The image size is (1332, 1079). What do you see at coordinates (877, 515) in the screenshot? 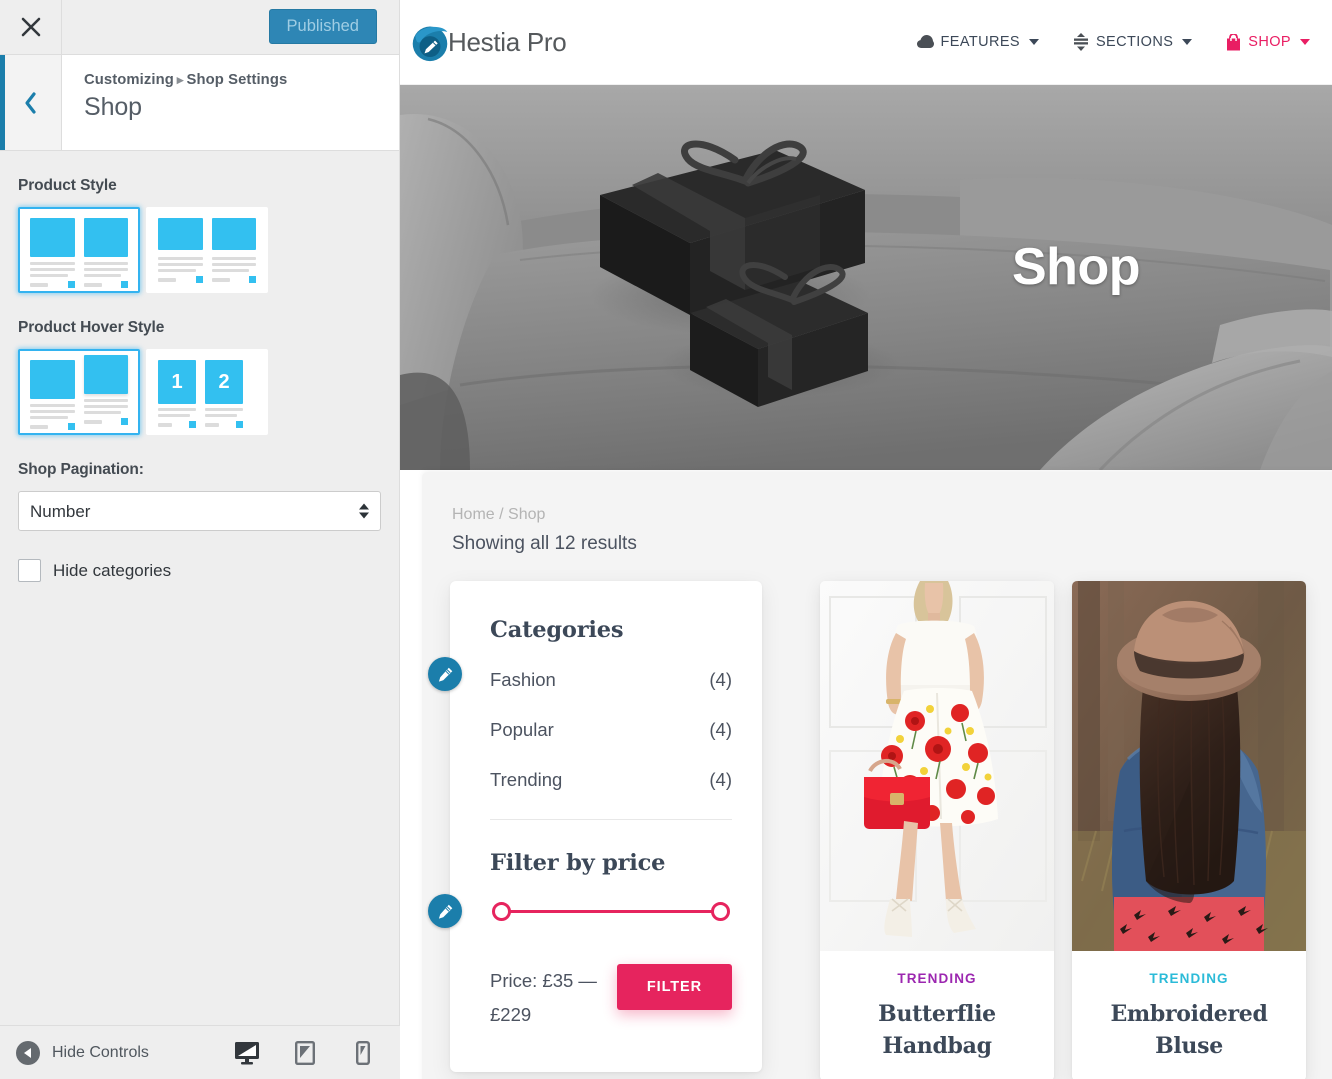
I see `shop-breadcrumb: Home / Shop` at bounding box center [877, 515].